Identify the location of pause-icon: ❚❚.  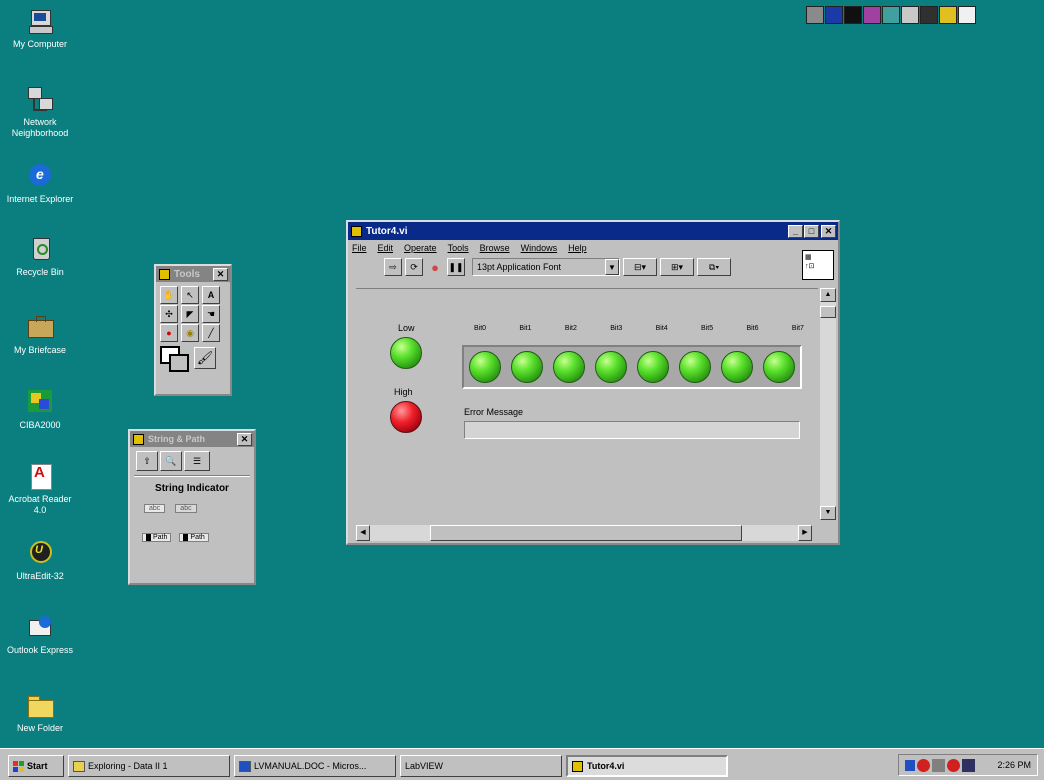
(456, 267).